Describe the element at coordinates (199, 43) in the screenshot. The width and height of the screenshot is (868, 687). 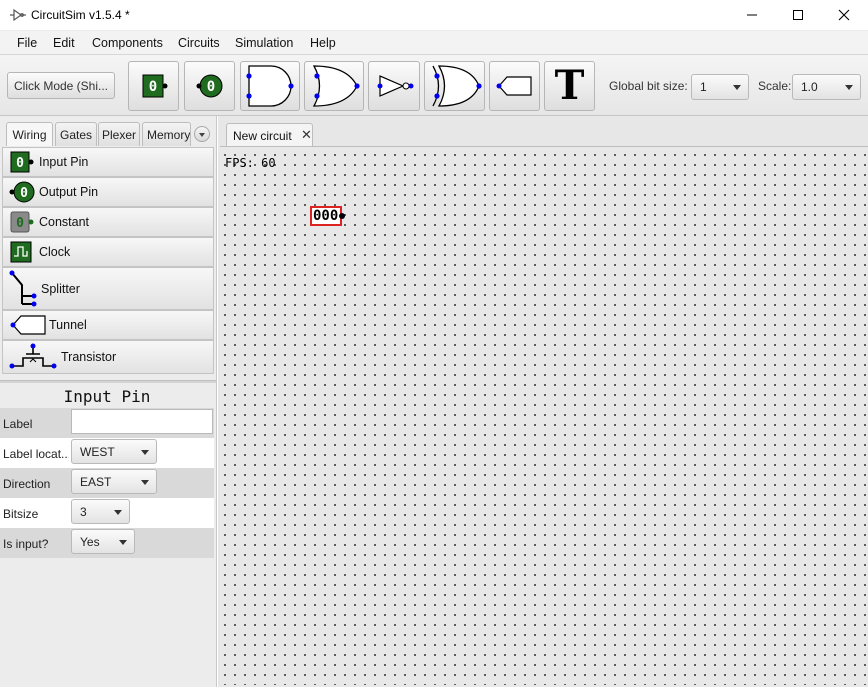
I see `menu-circuits: Circuits` at that location.